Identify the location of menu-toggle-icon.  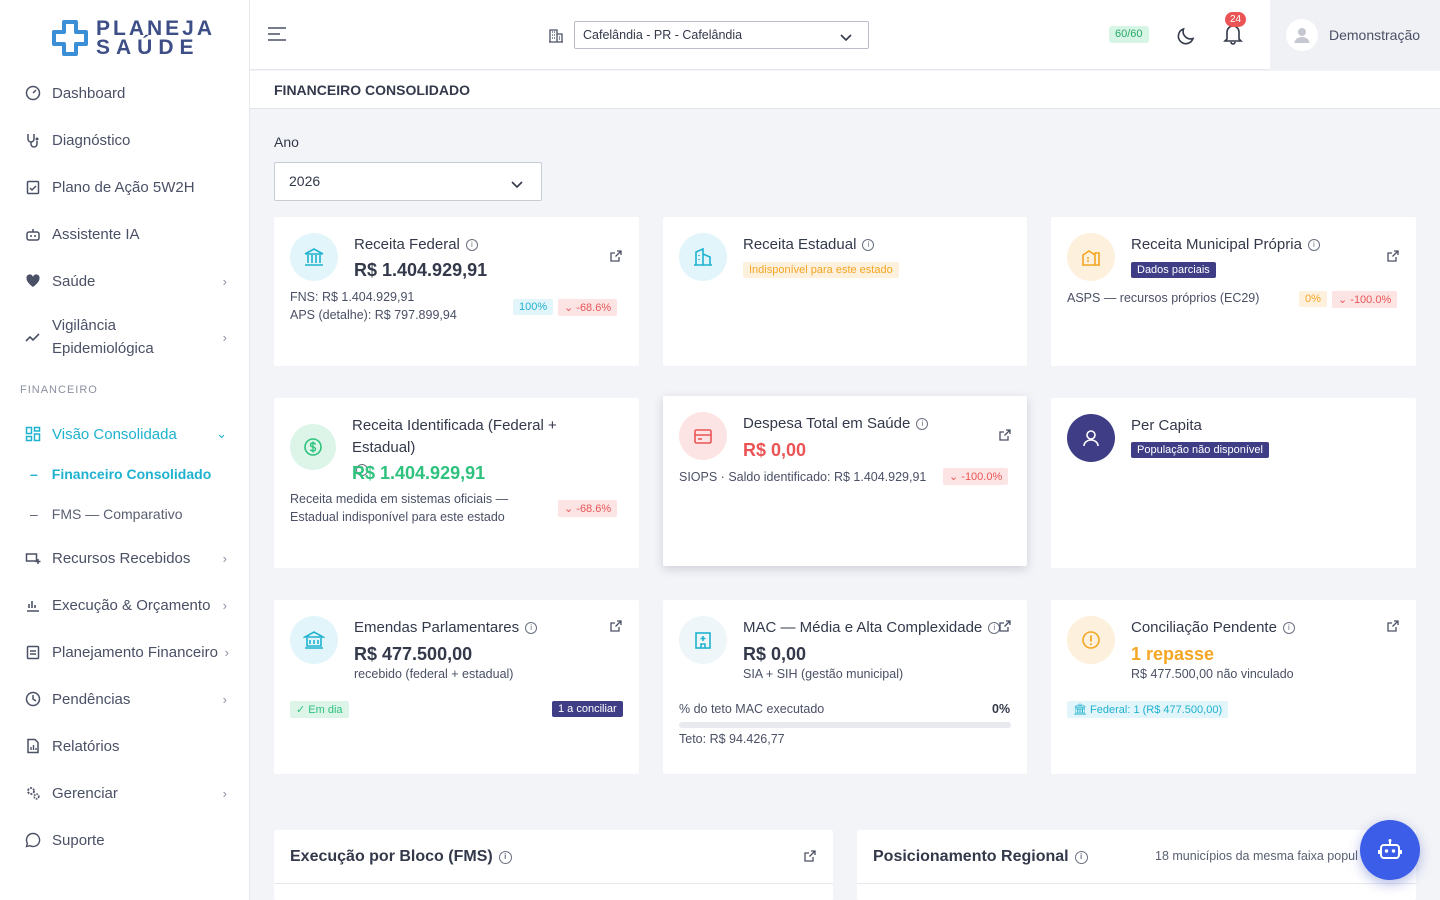
(277, 36).